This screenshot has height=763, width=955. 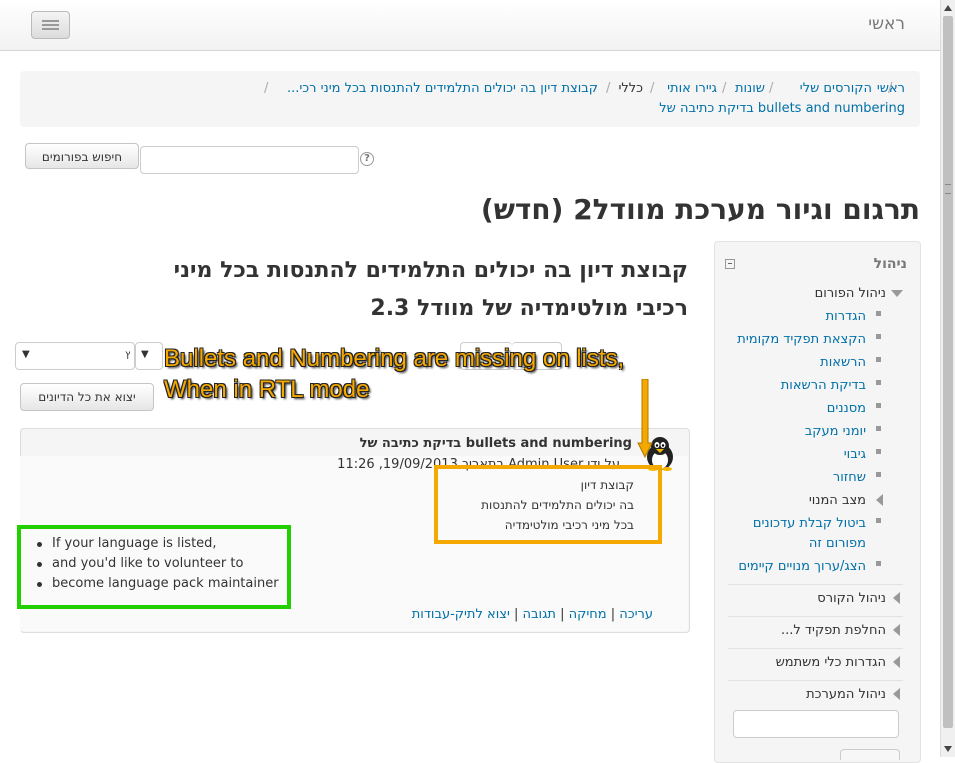 I want to click on admin-search-input, so click(x=816, y=724).